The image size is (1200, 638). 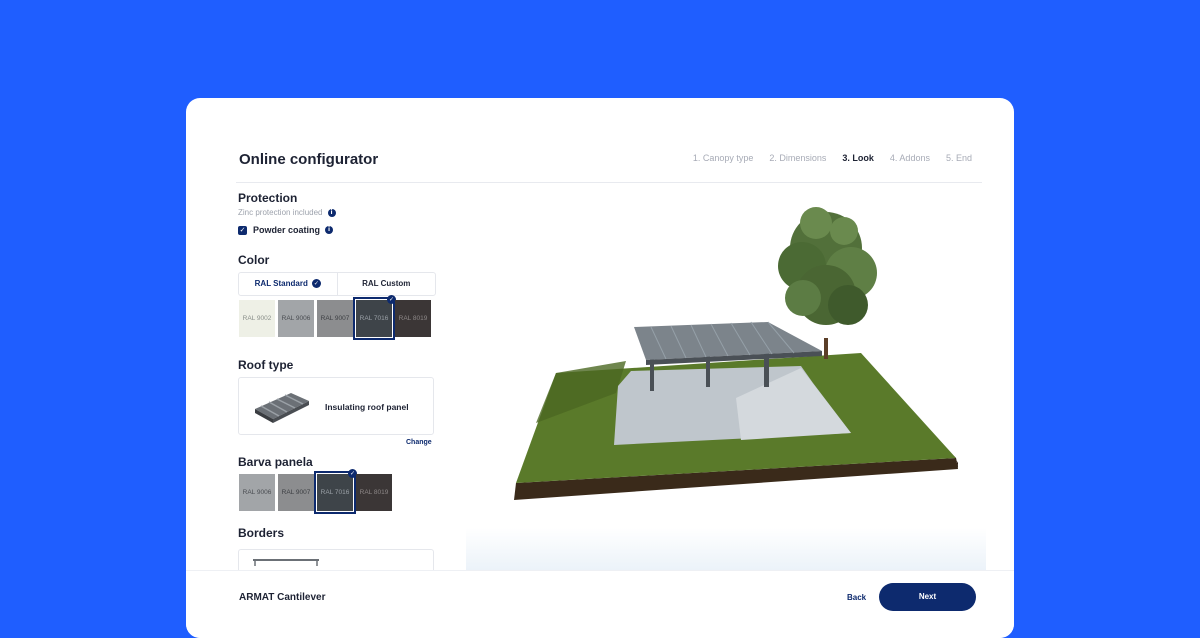 What do you see at coordinates (726, 550) in the screenshot?
I see `preview-fade` at bounding box center [726, 550].